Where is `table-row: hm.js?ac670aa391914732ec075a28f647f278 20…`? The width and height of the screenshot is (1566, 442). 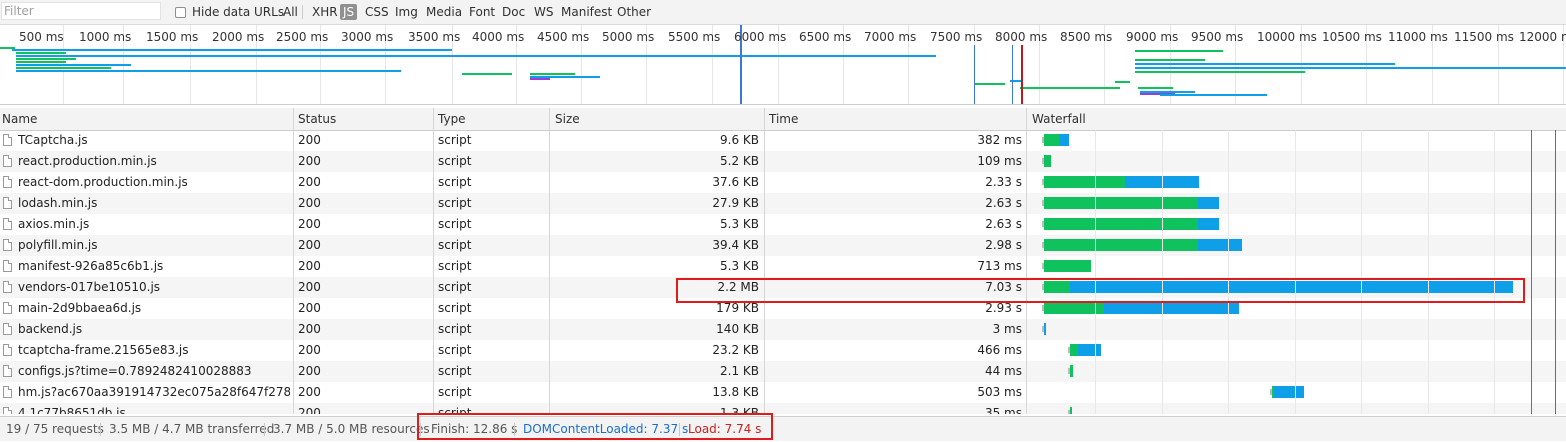
table-row: hm.js?ac670aa391914732ec075a28f647f278 20… is located at coordinates (783, 392).